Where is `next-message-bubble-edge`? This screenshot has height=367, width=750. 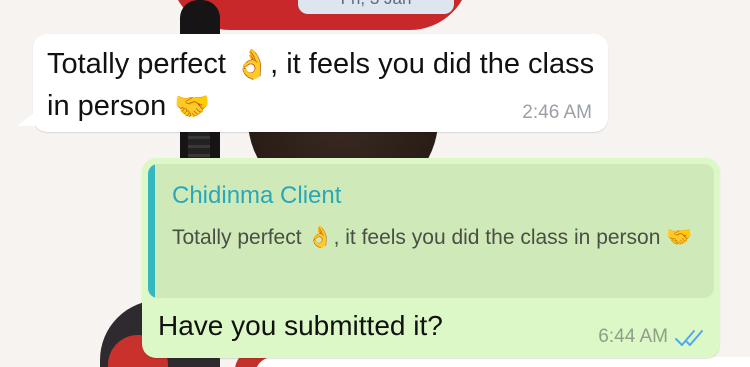
next-message-bubble-edge is located at coordinates (502, 362).